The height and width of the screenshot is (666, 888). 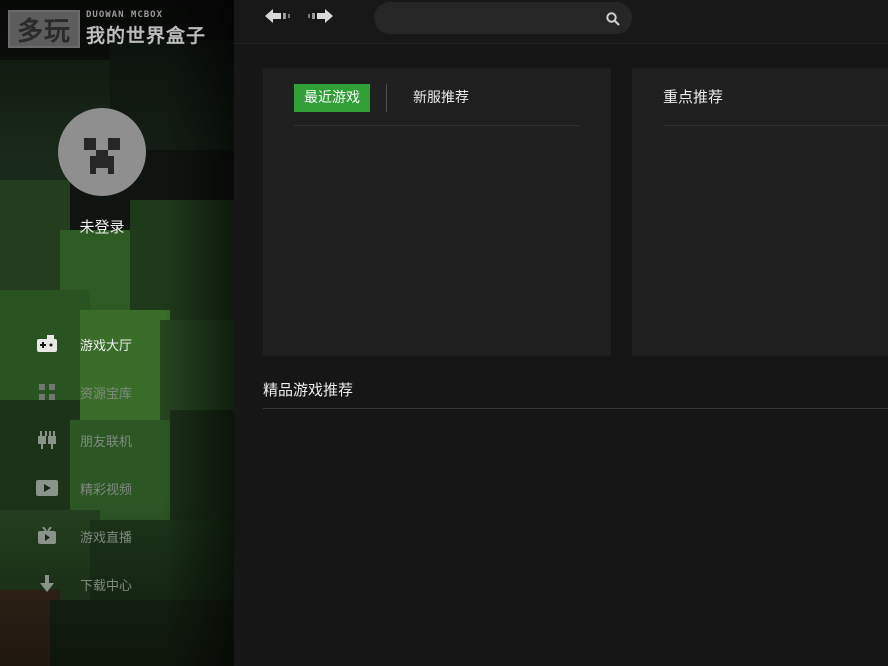 What do you see at coordinates (760, 212) in the screenshot?
I see `featured-panel: 重点推荐` at bounding box center [760, 212].